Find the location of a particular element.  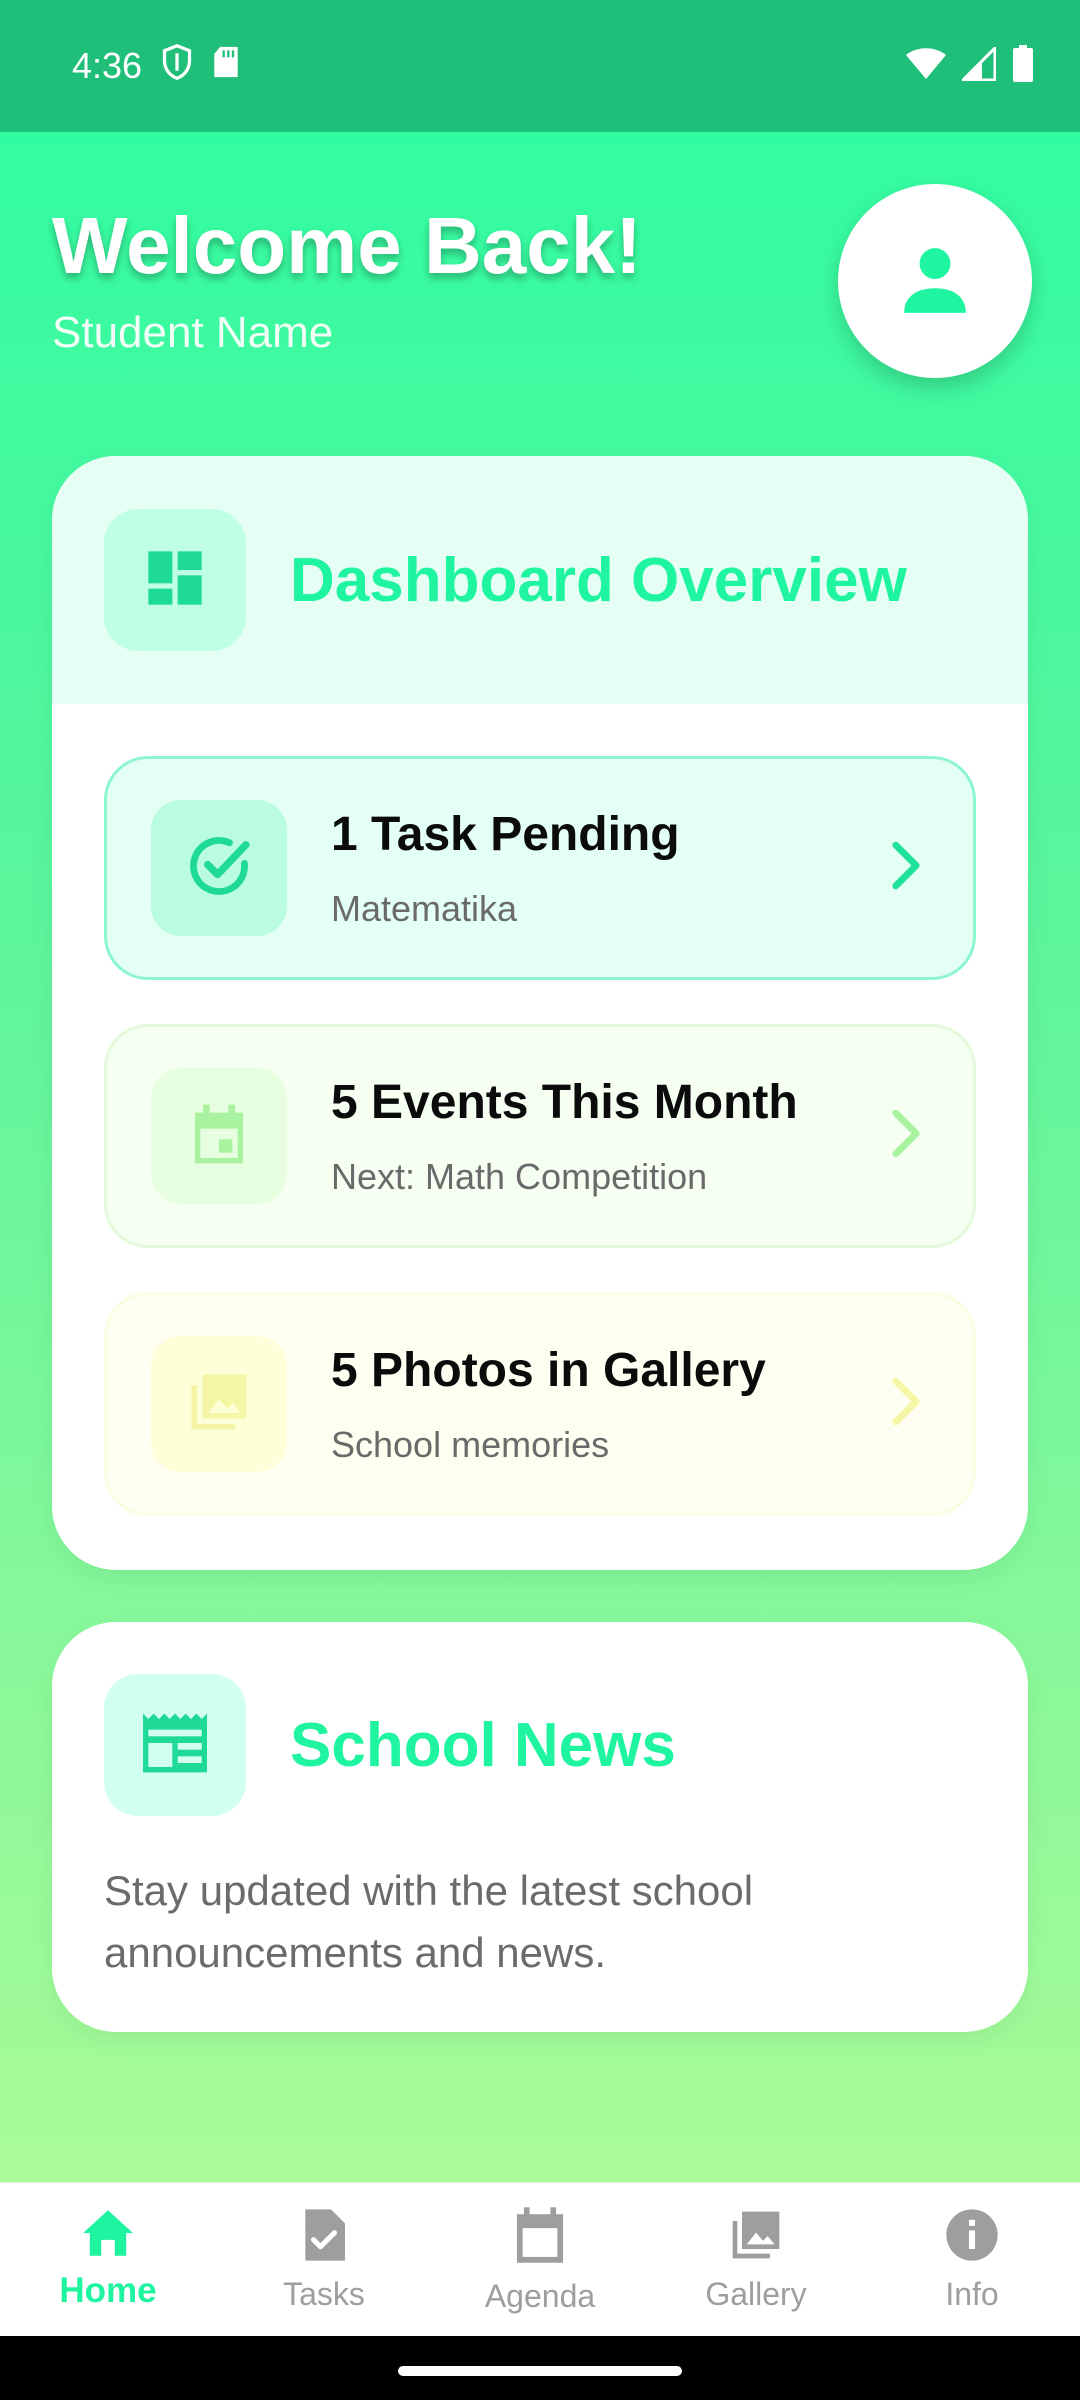

header: Welcome Back! Student Name is located at coordinates (542, 292).